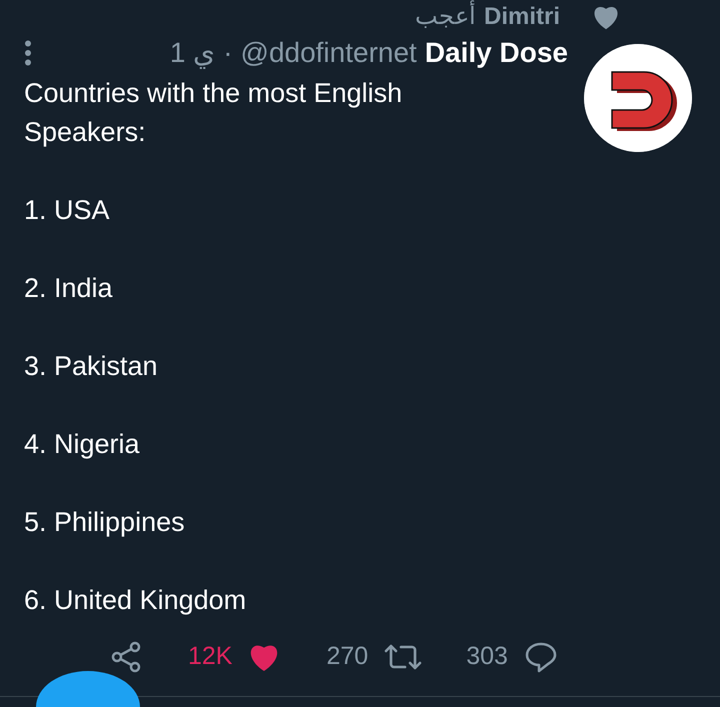  Describe the element at coordinates (638, 98) in the screenshot. I see `avatar-logo` at that location.